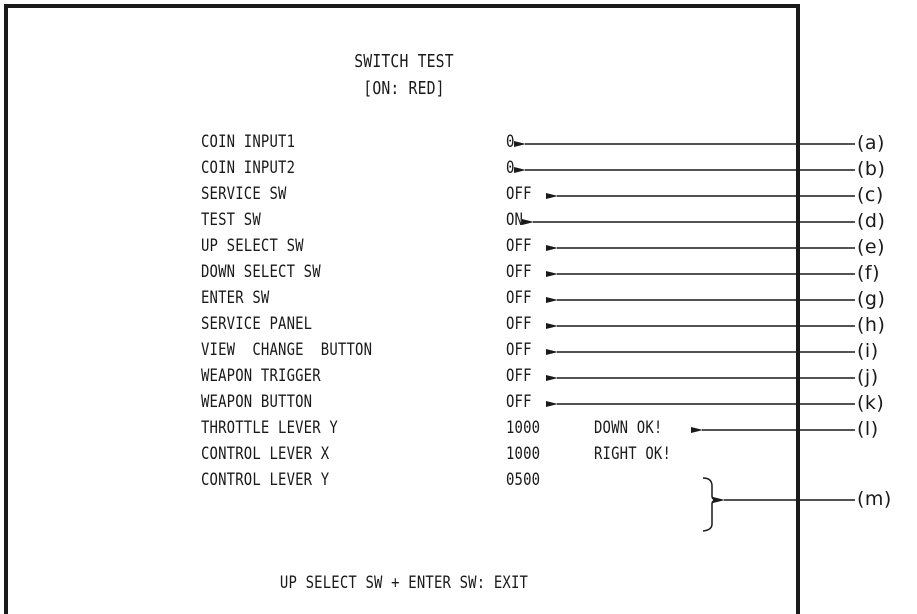  What do you see at coordinates (248, 142) in the screenshot?
I see `switch-label: COIN INPUT1` at bounding box center [248, 142].